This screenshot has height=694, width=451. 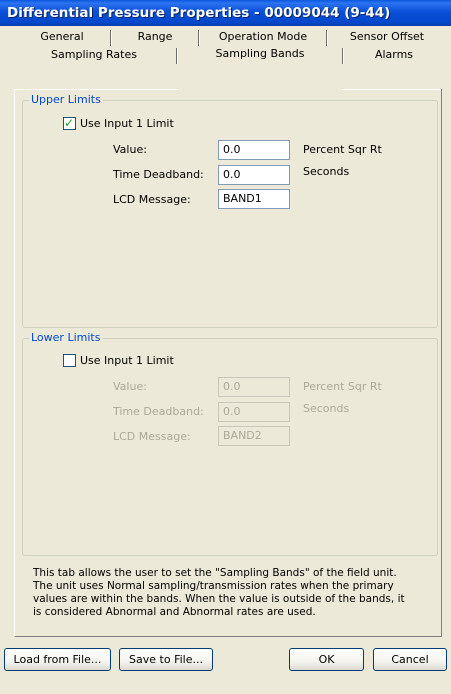 What do you see at coordinates (254, 199) in the screenshot?
I see `upper-lcd-input: BAND1` at bounding box center [254, 199].